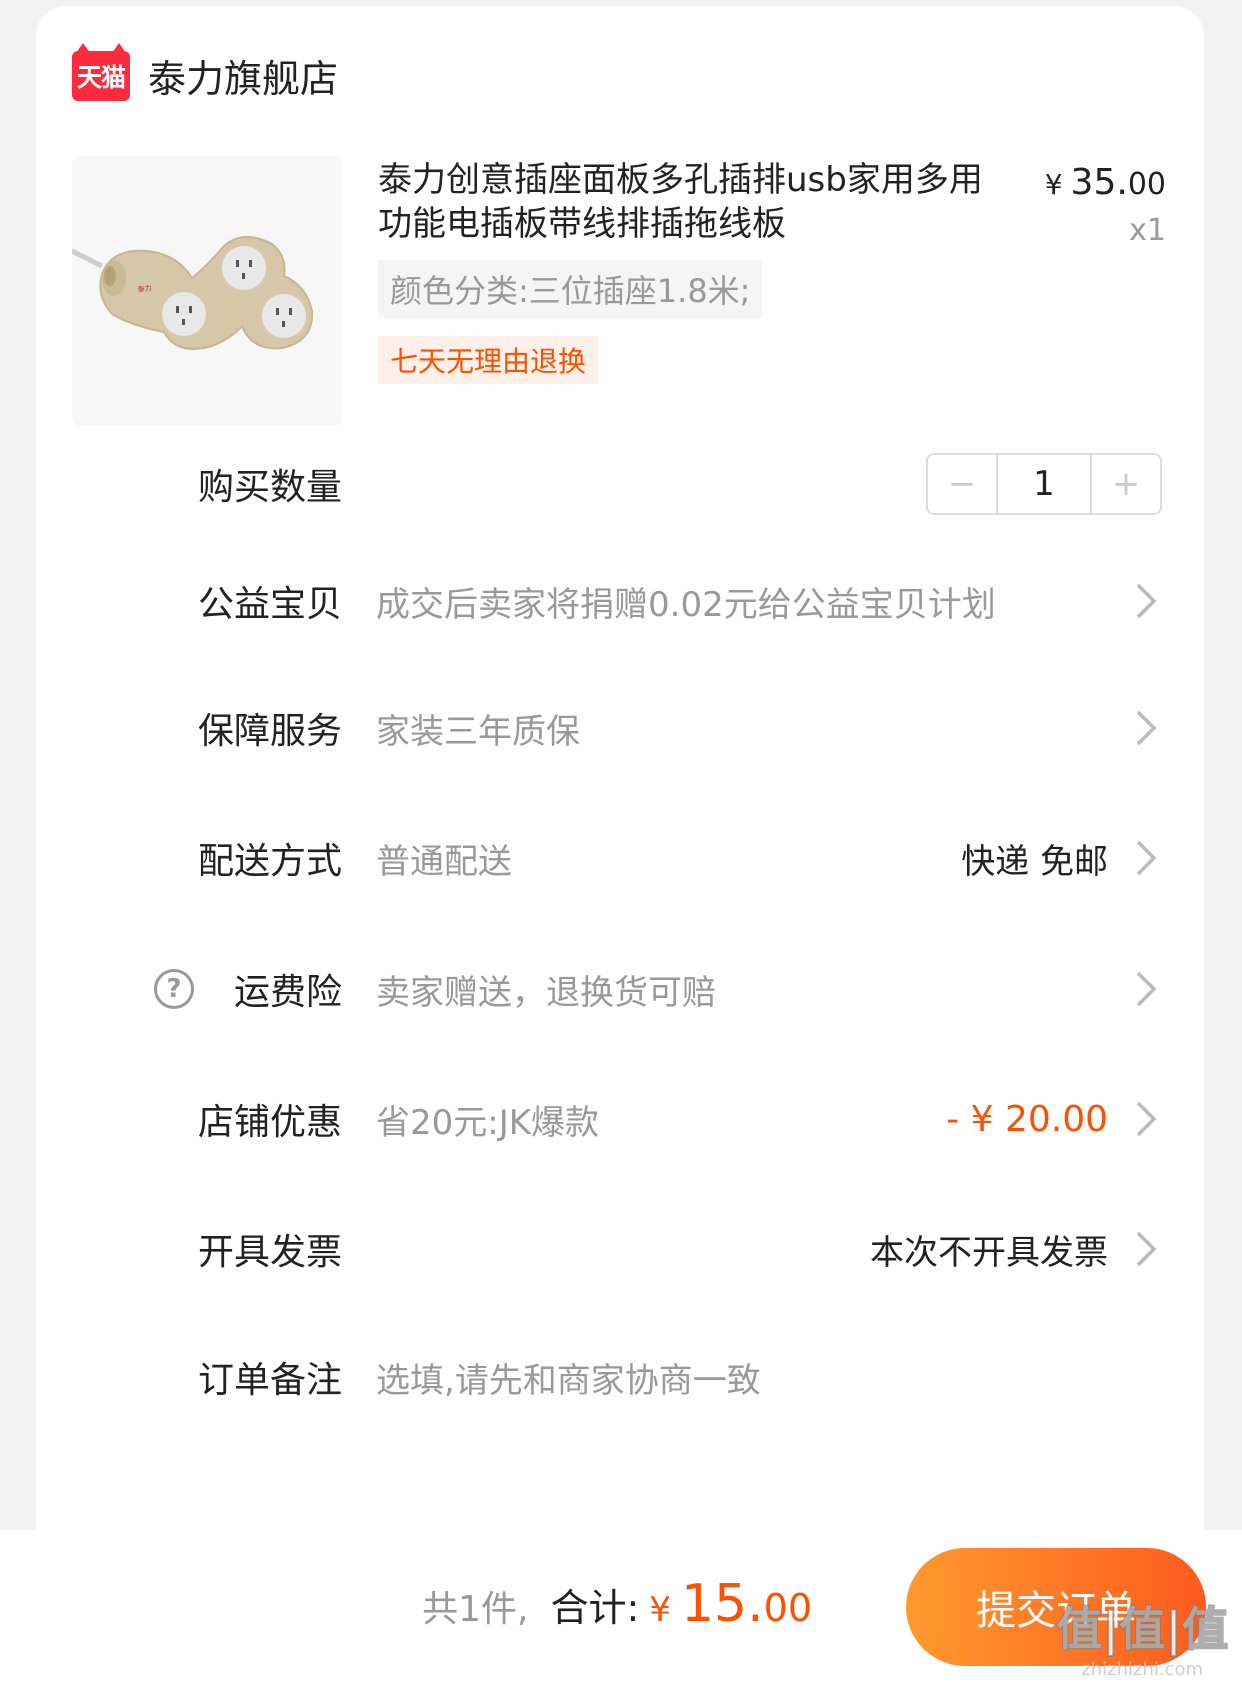 The height and width of the screenshot is (1688, 1242). Describe the element at coordinates (269, 861) in the screenshot. I see `delivery-label: 配送方式` at that location.